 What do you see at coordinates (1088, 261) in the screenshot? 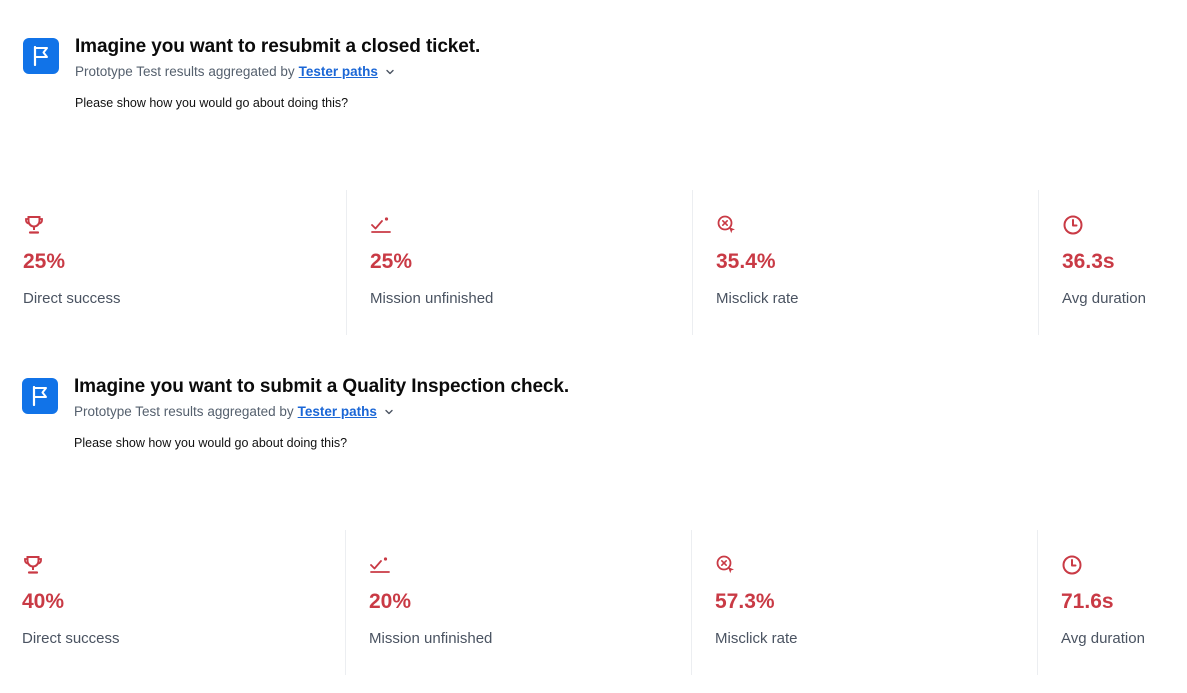
I see `metric-value: 36.3s` at bounding box center [1088, 261].